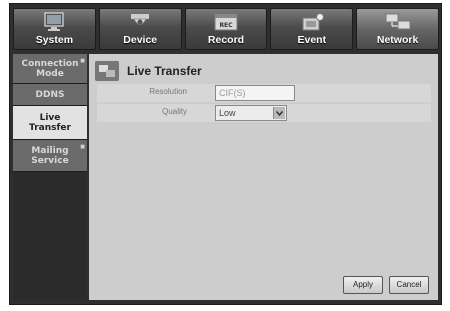 The height and width of the screenshot is (311, 450). Describe the element at coordinates (140, 40) in the screenshot. I see `tab-label: Device` at that location.